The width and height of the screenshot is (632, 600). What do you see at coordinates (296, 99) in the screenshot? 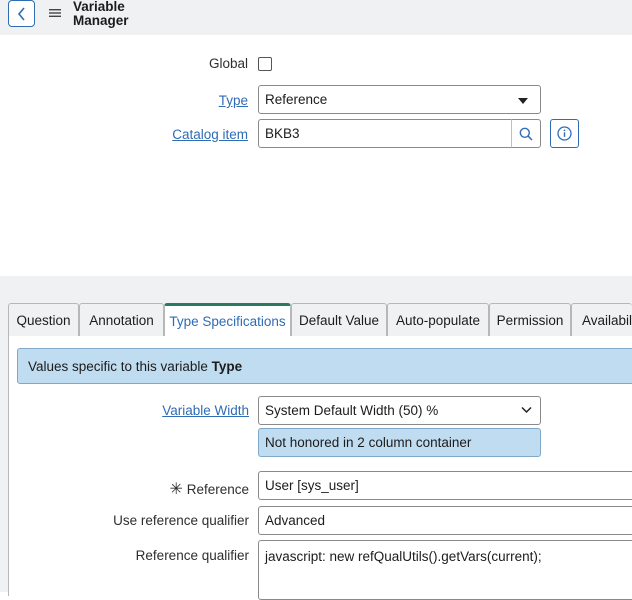
I see `type-select-value: Reference` at bounding box center [296, 99].